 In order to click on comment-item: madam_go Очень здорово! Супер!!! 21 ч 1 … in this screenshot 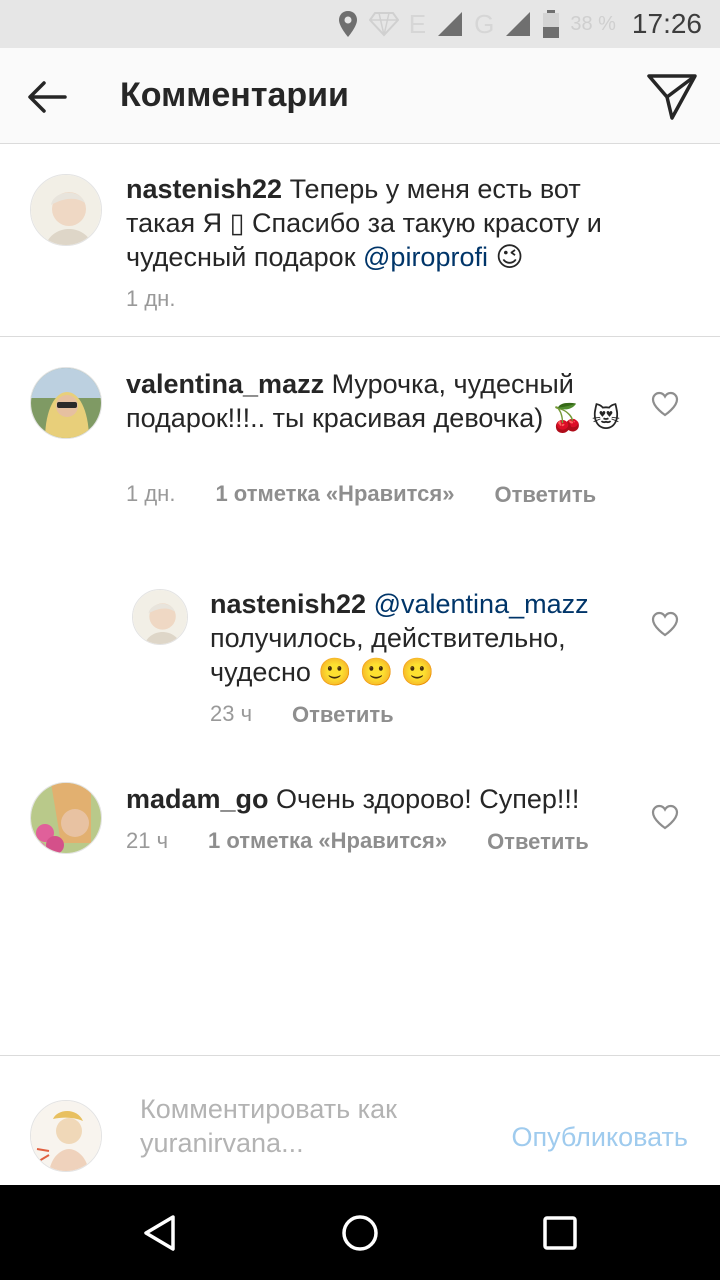, I will do `click(360, 832)`.